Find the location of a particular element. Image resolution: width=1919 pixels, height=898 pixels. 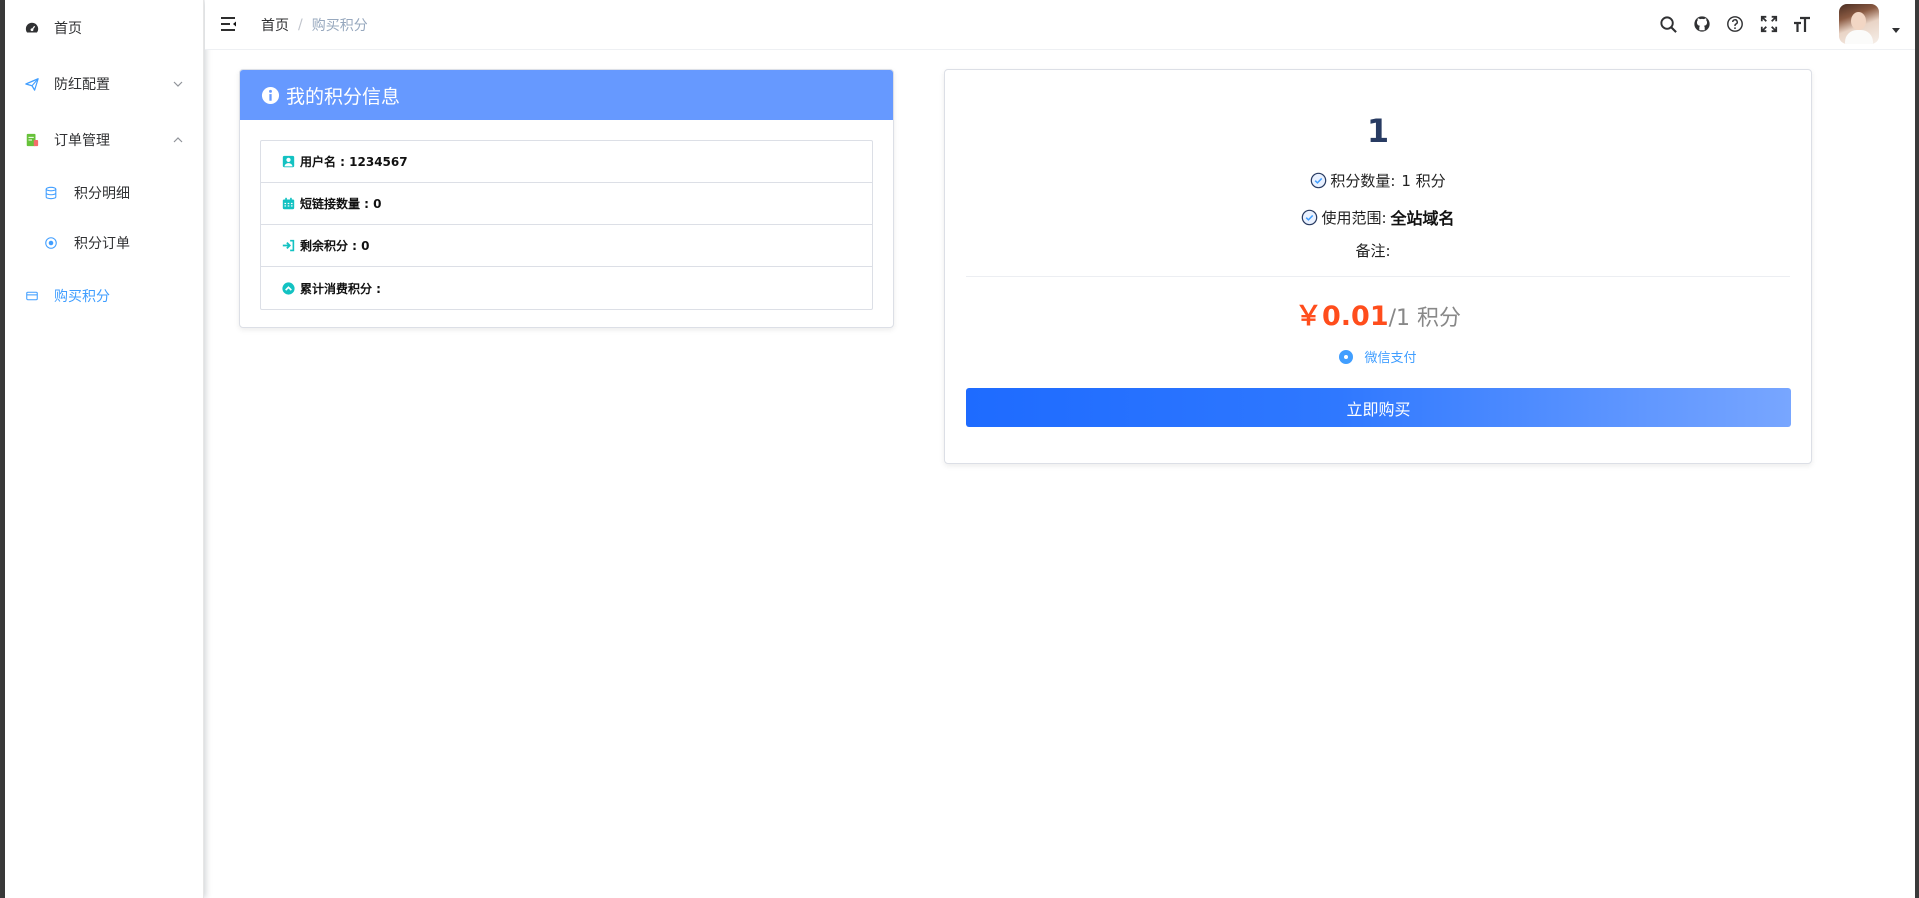

price: ￥0.01/1 积分 is located at coordinates (1378, 313).